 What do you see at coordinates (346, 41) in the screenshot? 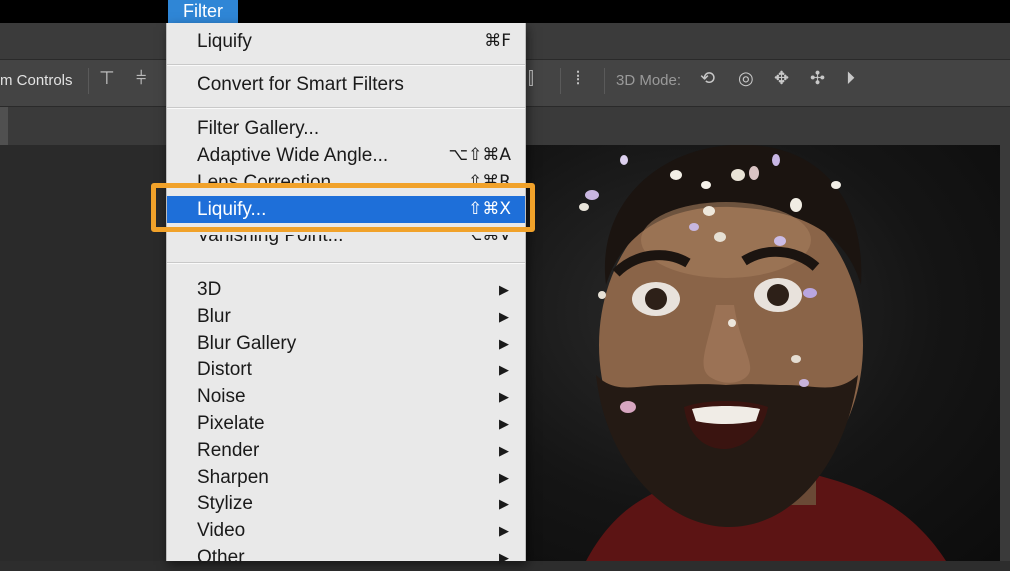
I see `menu-item-last-filter: Liquify ⌘F` at bounding box center [346, 41].